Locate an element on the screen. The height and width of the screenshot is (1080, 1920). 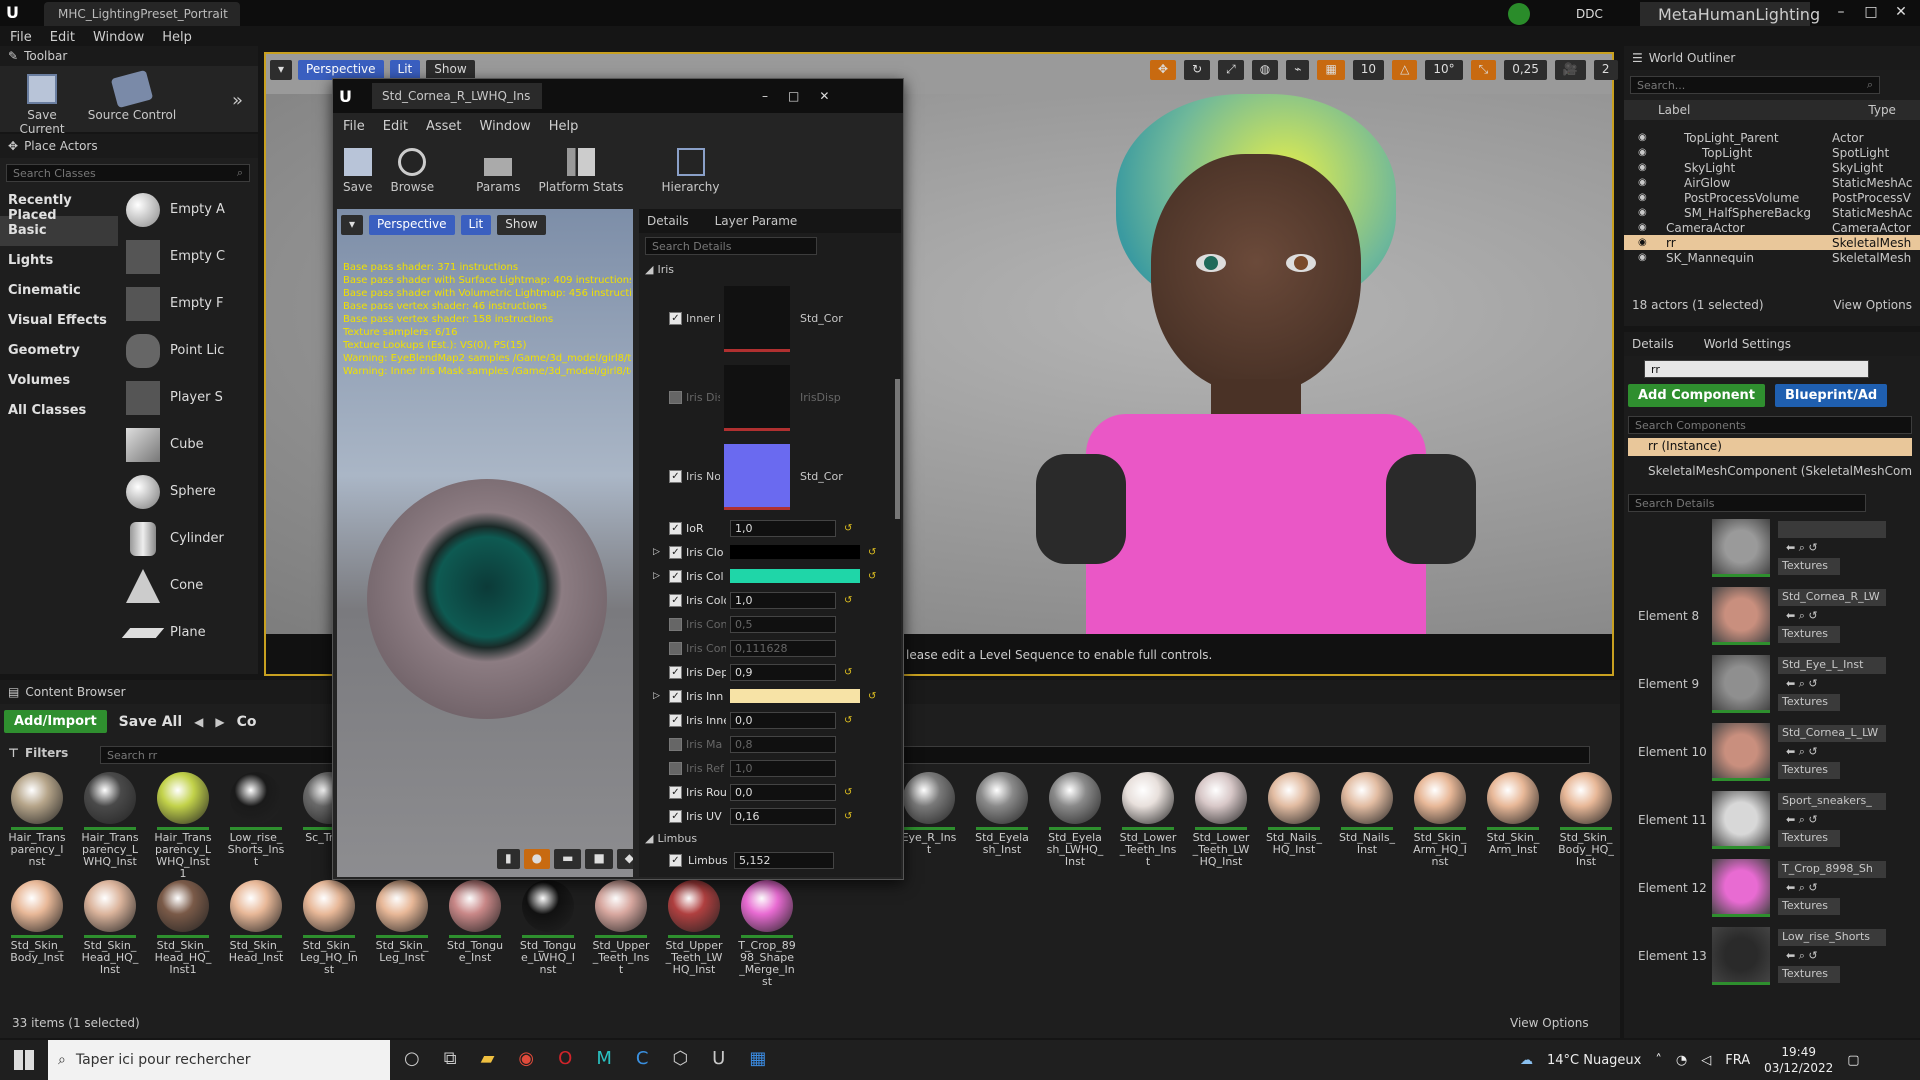
expand-arrow-icon: ▷ is located at coordinates (659, 696).